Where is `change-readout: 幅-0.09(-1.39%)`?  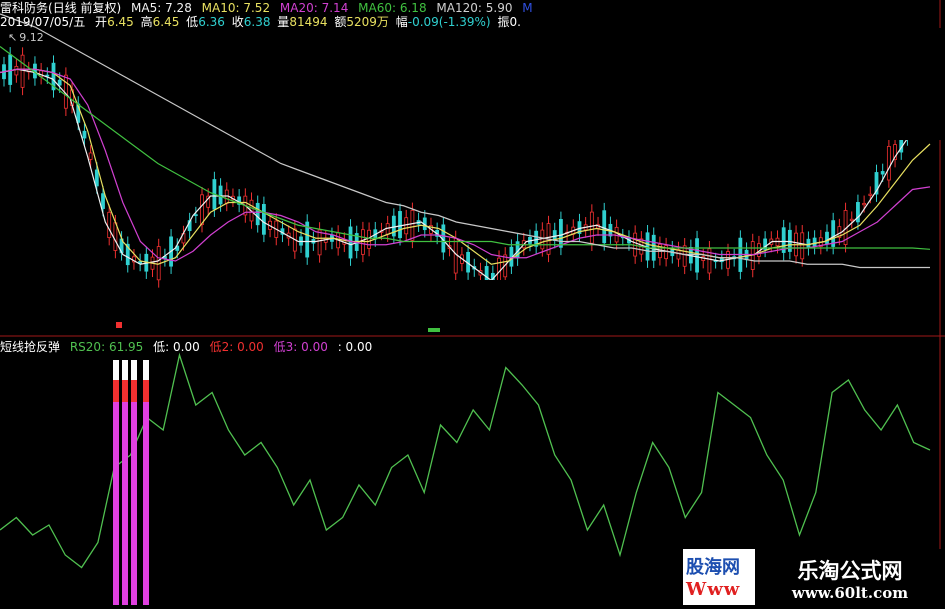
change-readout: 幅-0.09(-1.39%) is located at coordinates (443, 22).